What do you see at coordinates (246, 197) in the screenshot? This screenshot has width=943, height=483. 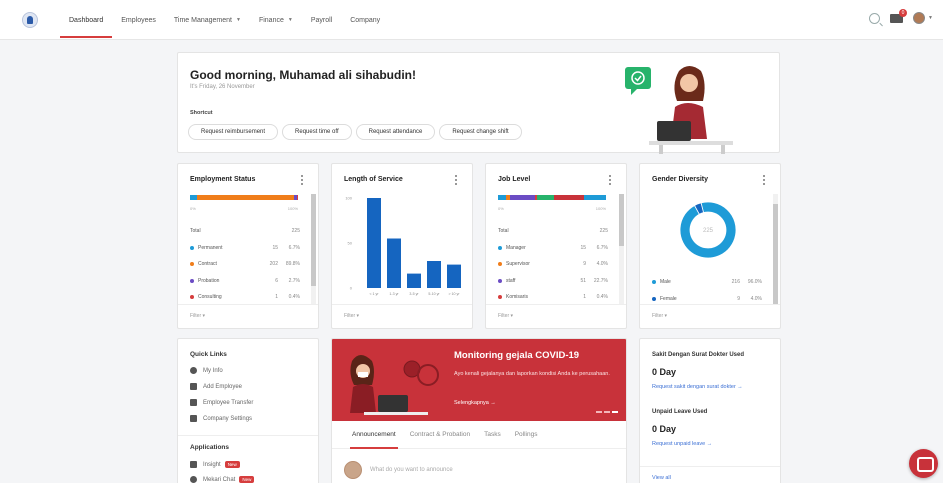 I see `stack-segment` at bounding box center [246, 197].